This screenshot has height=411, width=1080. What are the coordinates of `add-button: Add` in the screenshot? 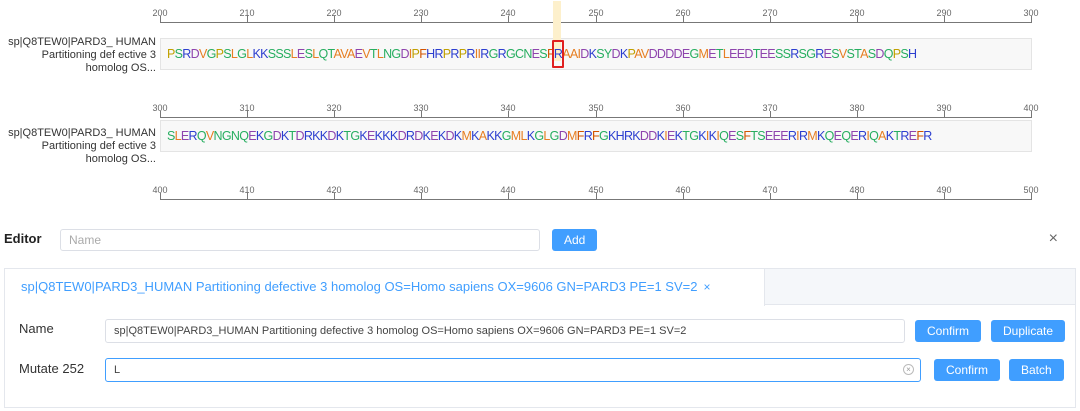 It's located at (575, 240).